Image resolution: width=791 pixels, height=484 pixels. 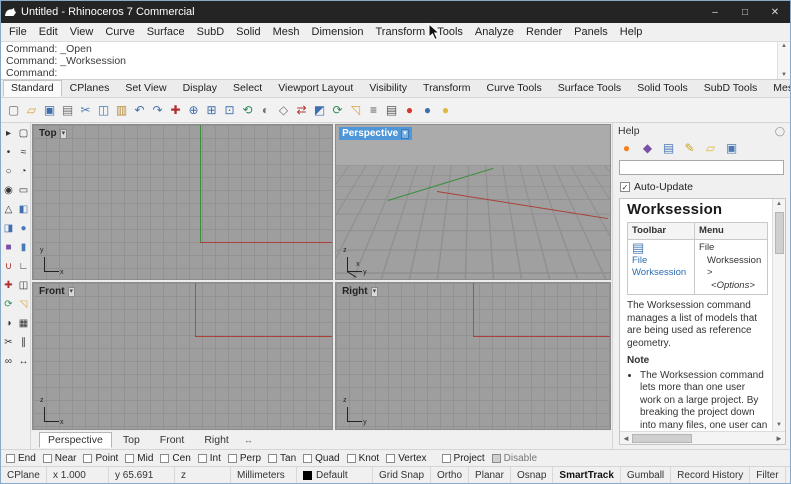 What do you see at coordinates (23, 361) in the screenshot?
I see `dimension-icon: ↔` at bounding box center [23, 361].